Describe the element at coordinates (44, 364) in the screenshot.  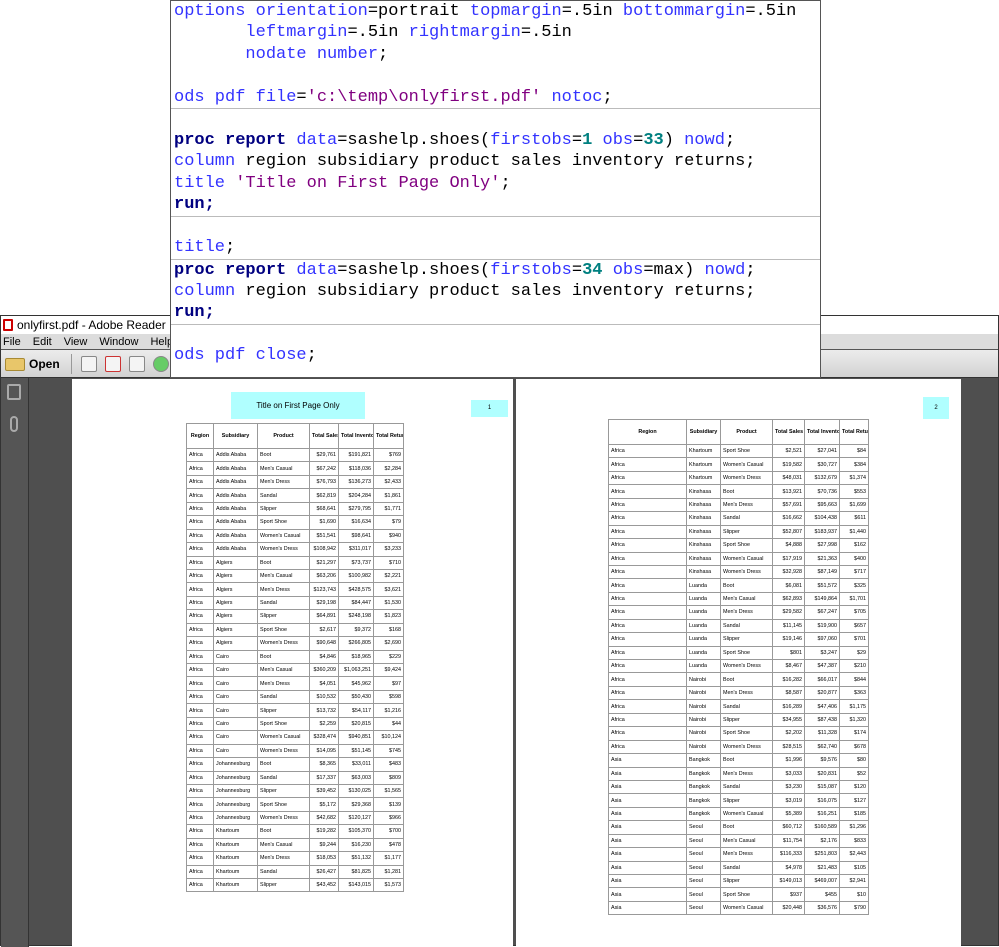
I see `open-label: Open` at that location.